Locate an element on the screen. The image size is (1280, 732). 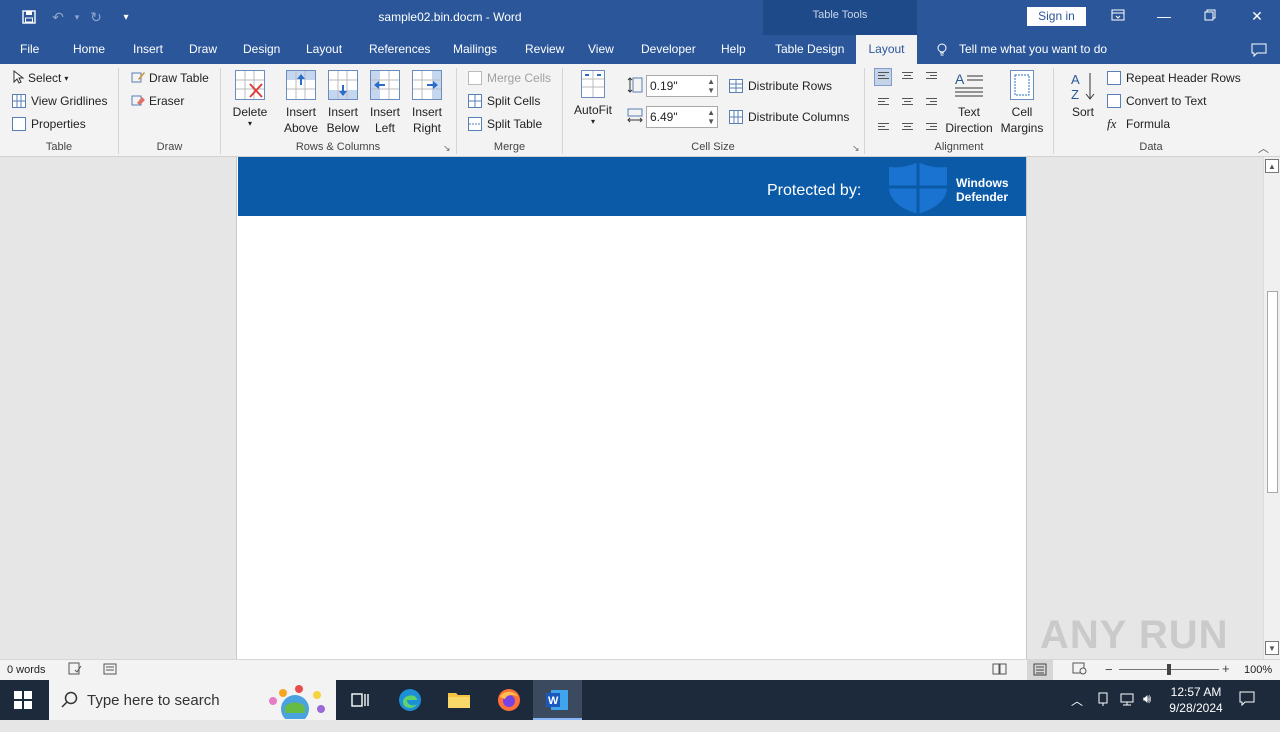
sign-in-button: Sign in is located at coordinates (1056, 16).